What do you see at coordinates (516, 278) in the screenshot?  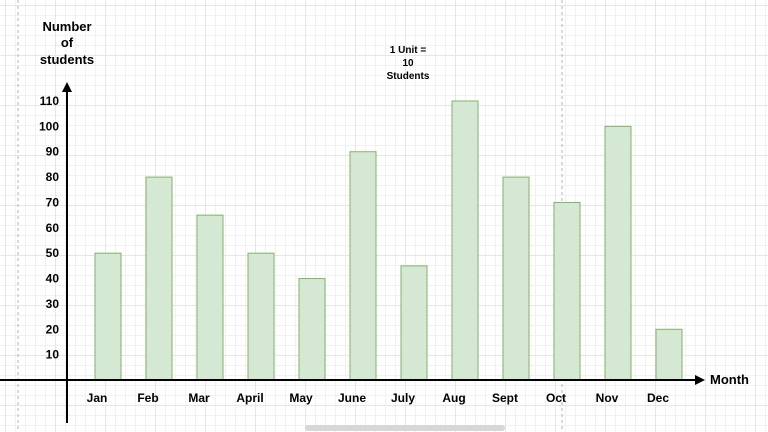 I see `bar-sept` at bounding box center [516, 278].